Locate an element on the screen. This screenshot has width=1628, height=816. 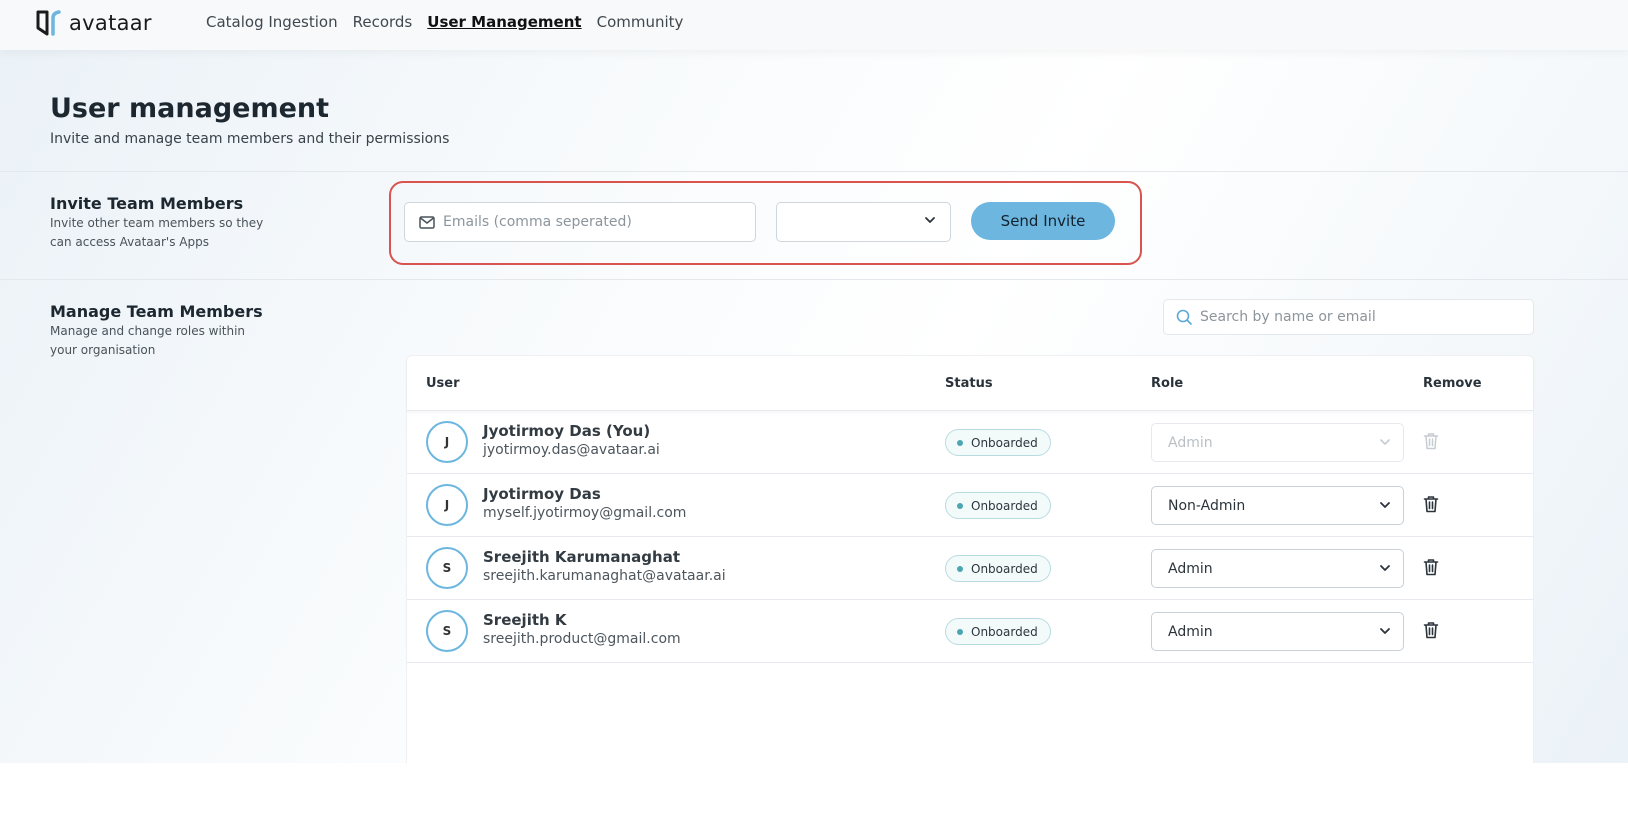
nav-link-catalog-ingestion: Catalog Ingestion is located at coordinates (272, 22).